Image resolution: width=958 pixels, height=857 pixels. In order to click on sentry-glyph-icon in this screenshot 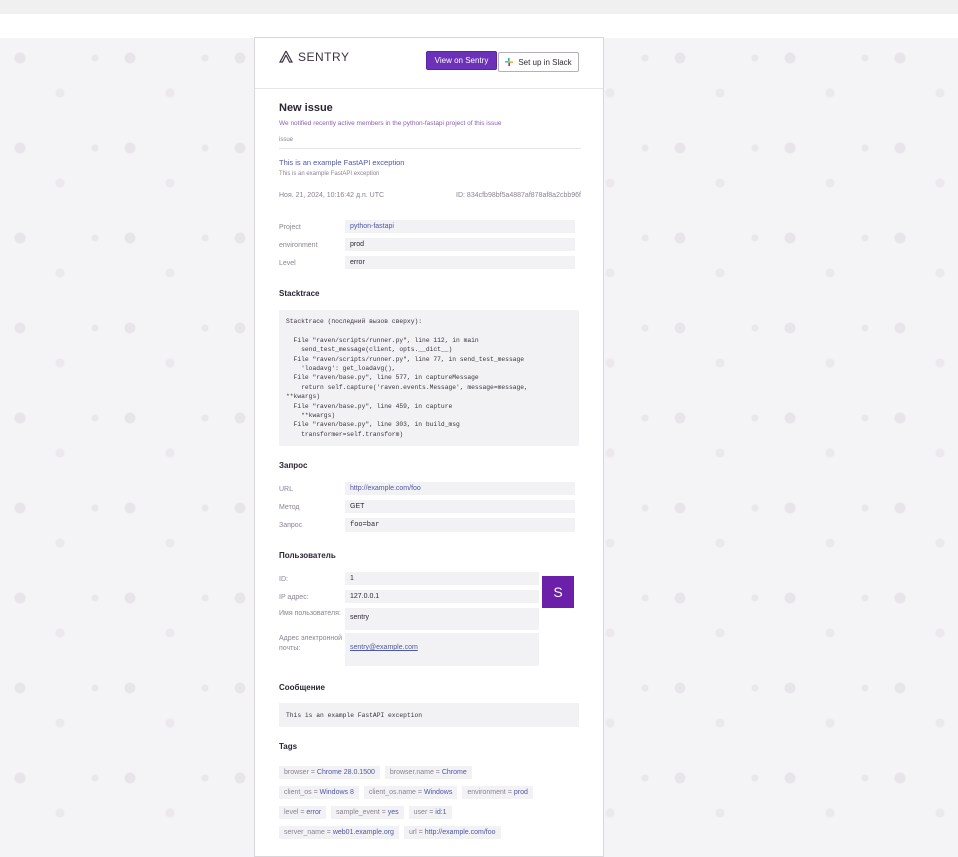, I will do `click(286, 56)`.